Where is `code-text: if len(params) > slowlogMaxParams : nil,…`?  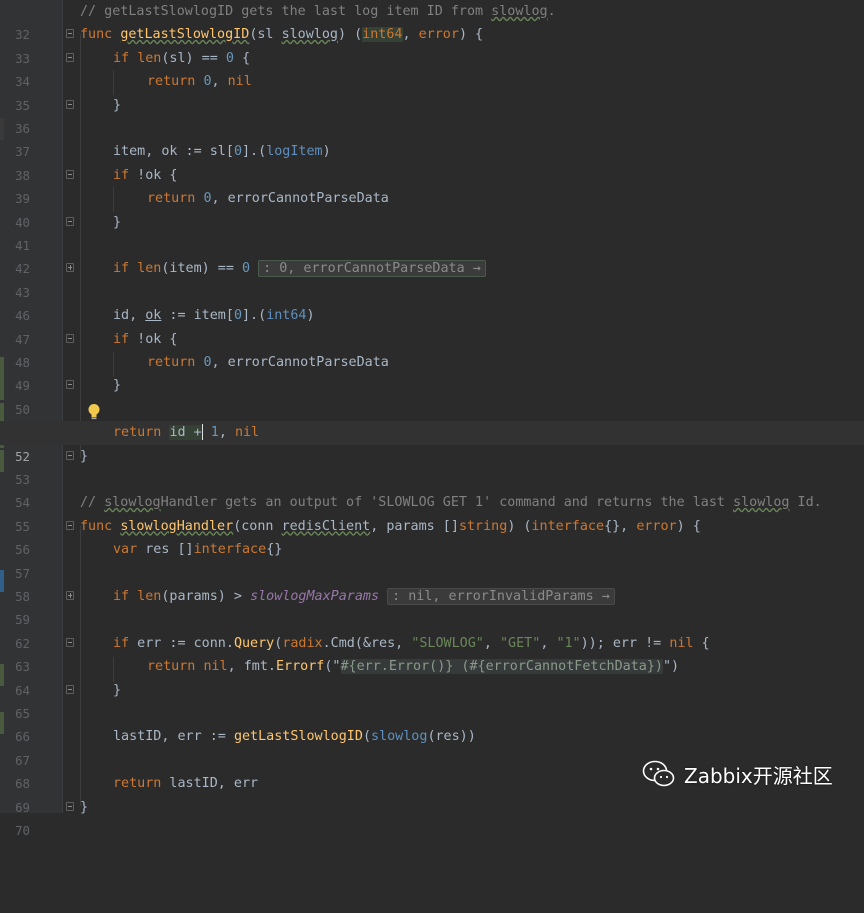
code-text: if len(params) > slowlogMaxParams : nil,… is located at coordinates (364, 596).